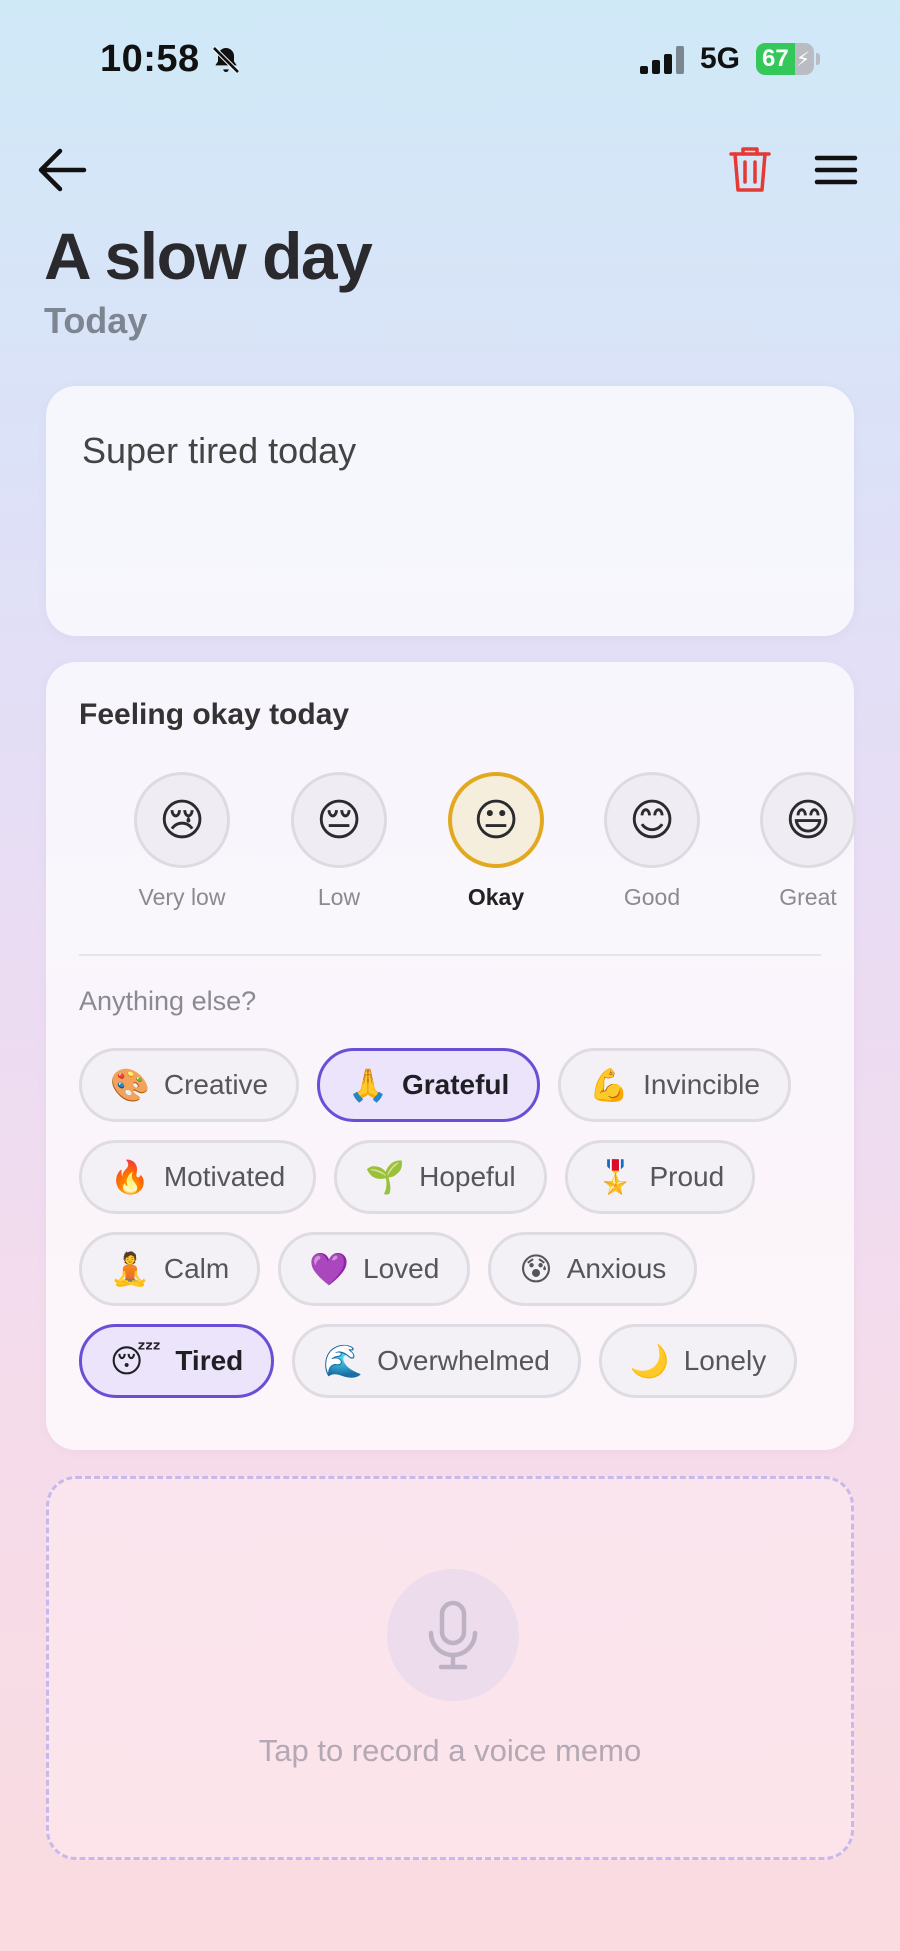 The height and width of the screenshot is (1951, 900). What do you see at coordinates (216, 1084) in the screenshot?
I see `tag-label: Creative` at bounding box center [216, 1084].